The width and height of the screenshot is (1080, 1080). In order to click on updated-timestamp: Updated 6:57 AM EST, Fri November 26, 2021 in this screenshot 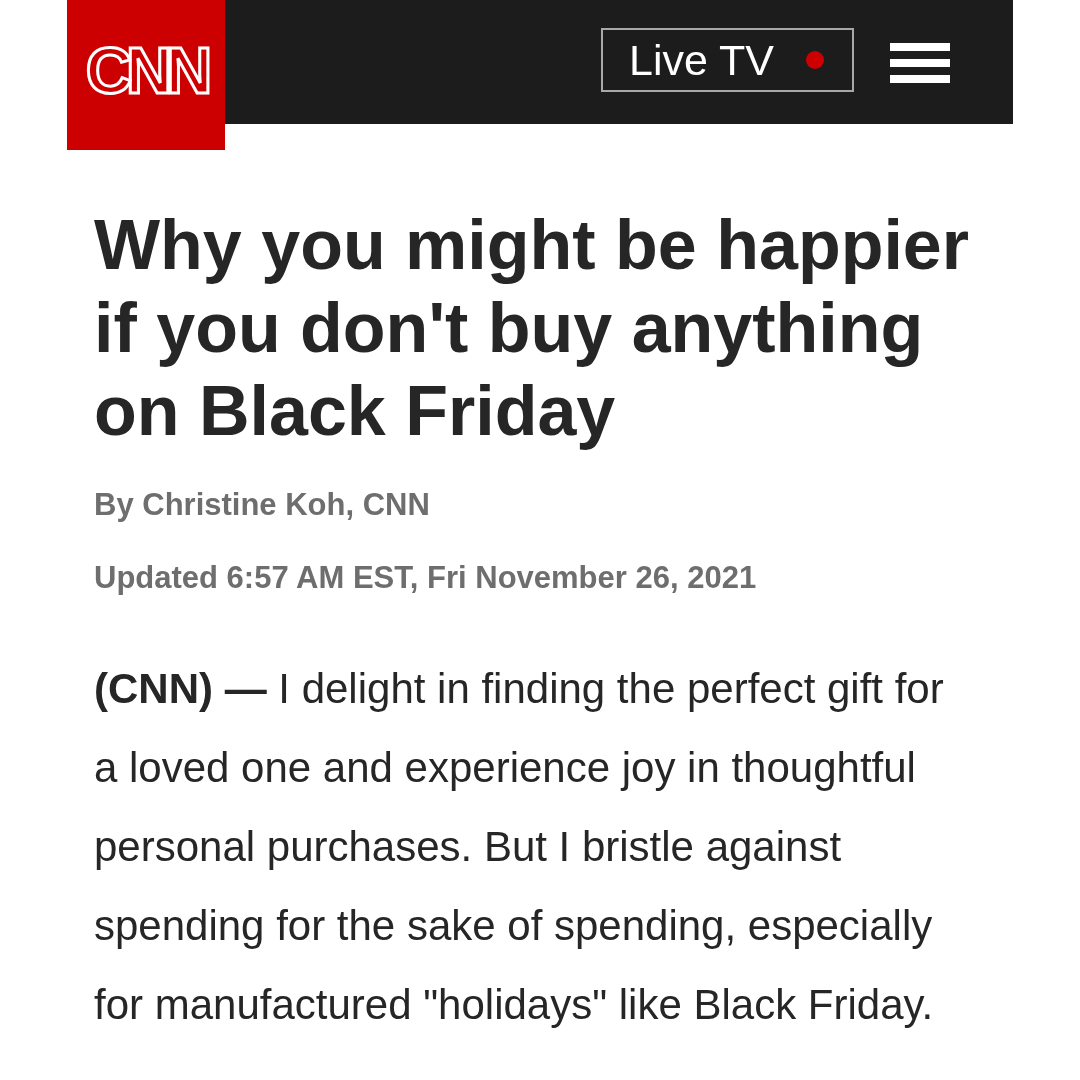, I will do `click(426, 578)`.